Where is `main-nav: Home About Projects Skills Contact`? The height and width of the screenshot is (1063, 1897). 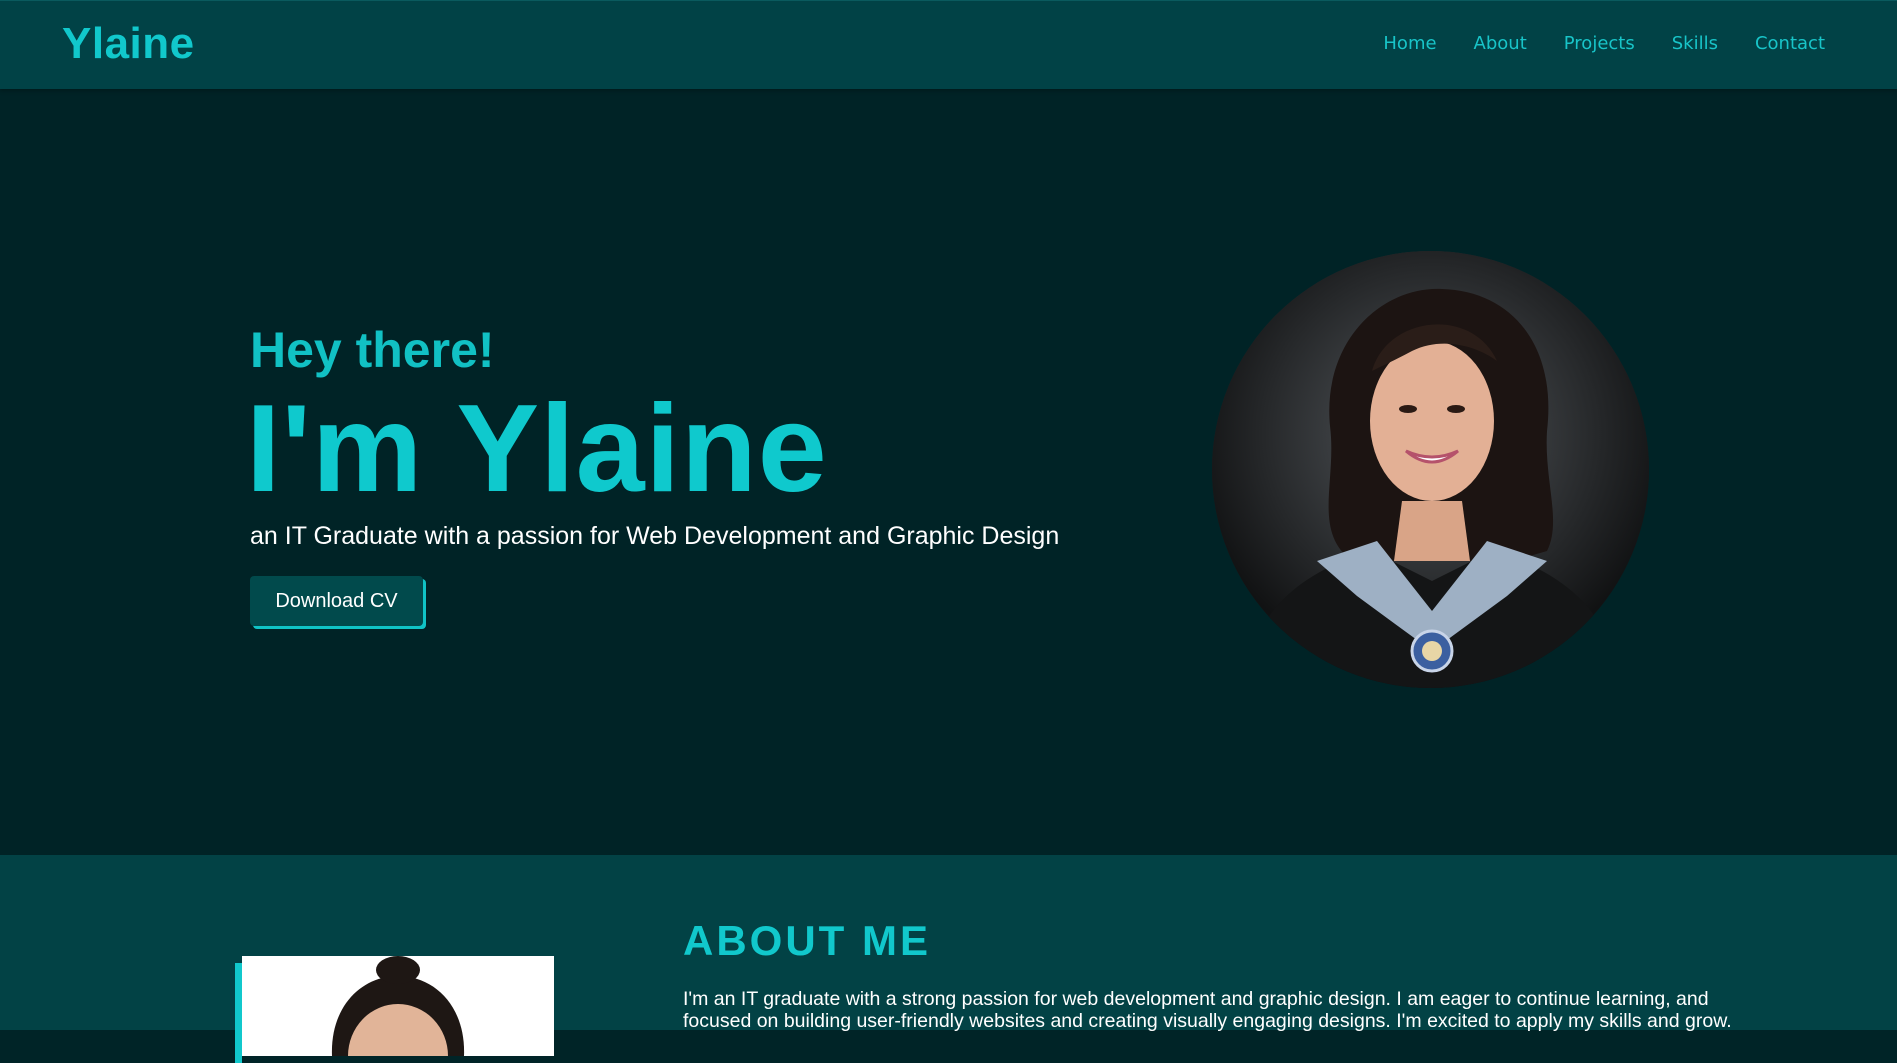
main-nav: Home About Projects Skills Contact is located at coordinates (1585, 43).